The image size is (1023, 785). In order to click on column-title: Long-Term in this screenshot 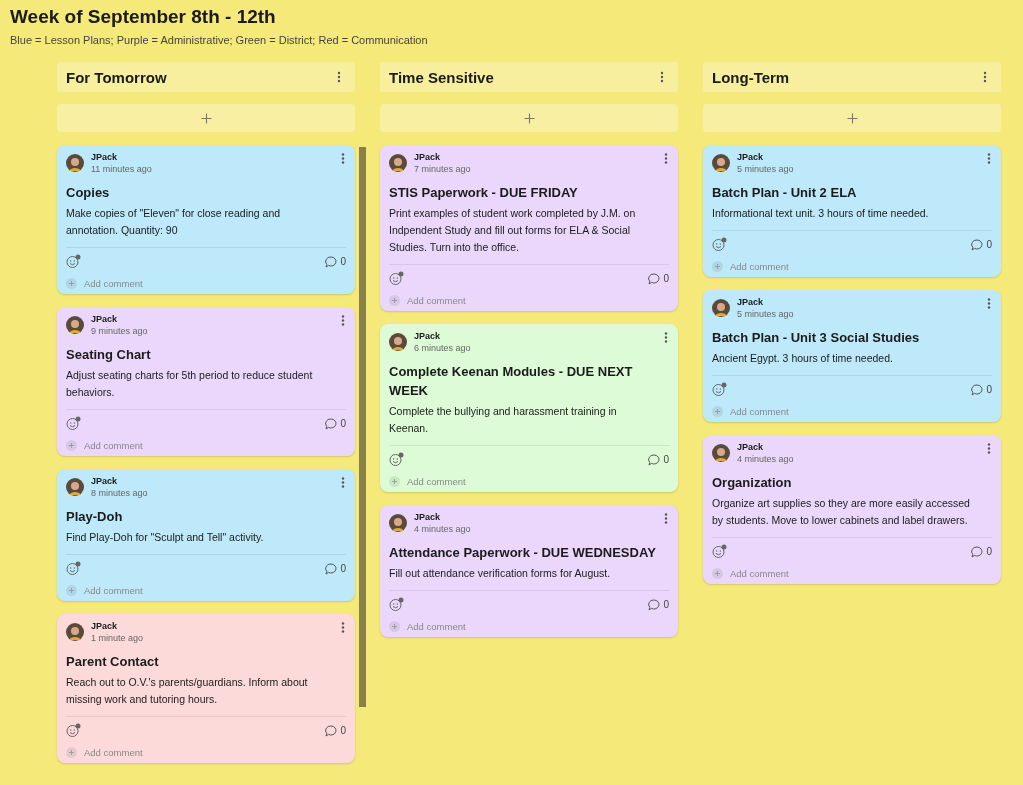, I will do `click(751, 77)`.